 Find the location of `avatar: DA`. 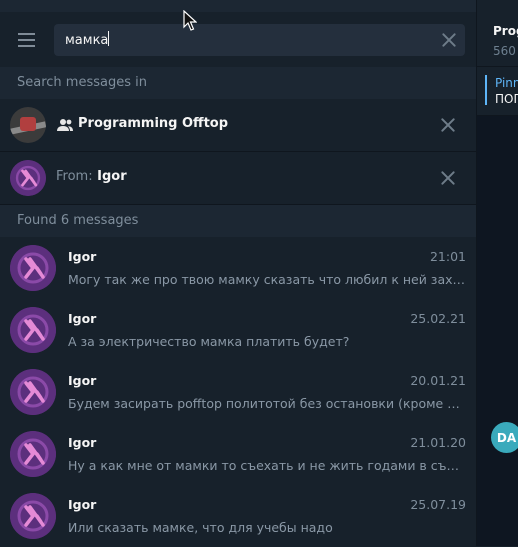

avatar: DA is located at coordinates (504, 437).